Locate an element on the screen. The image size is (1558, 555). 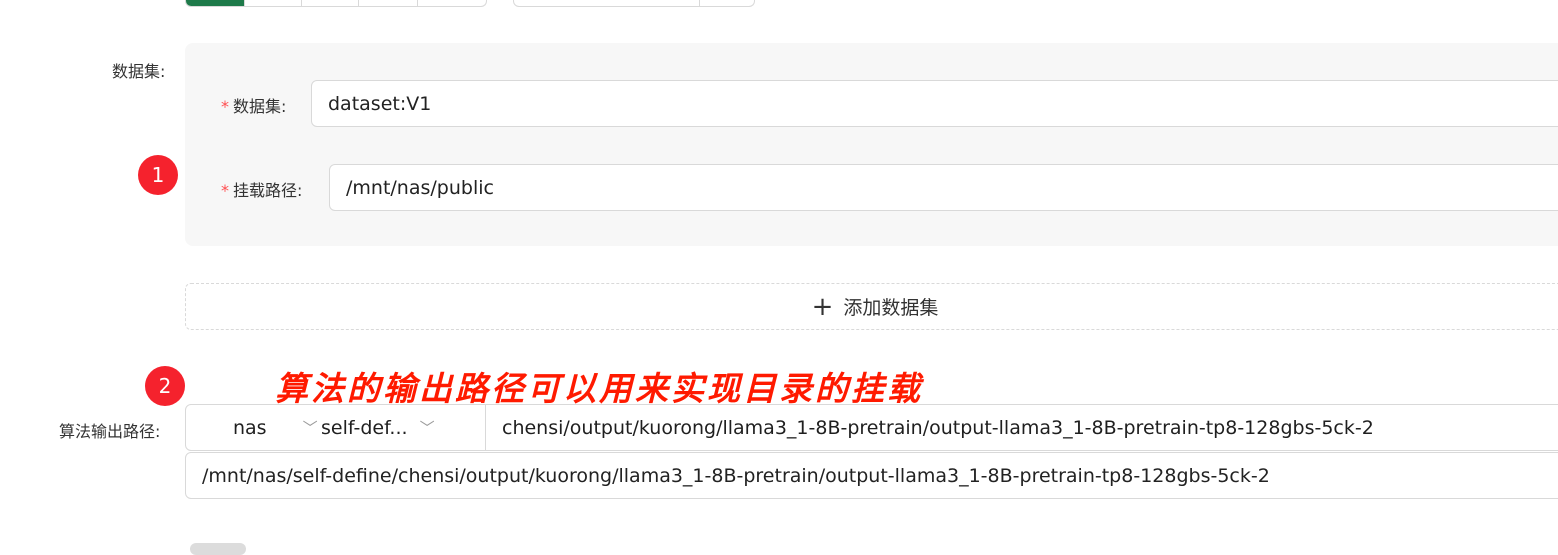
add-dataset-button: + 添加数据集 is located at coordinates (871, 306).